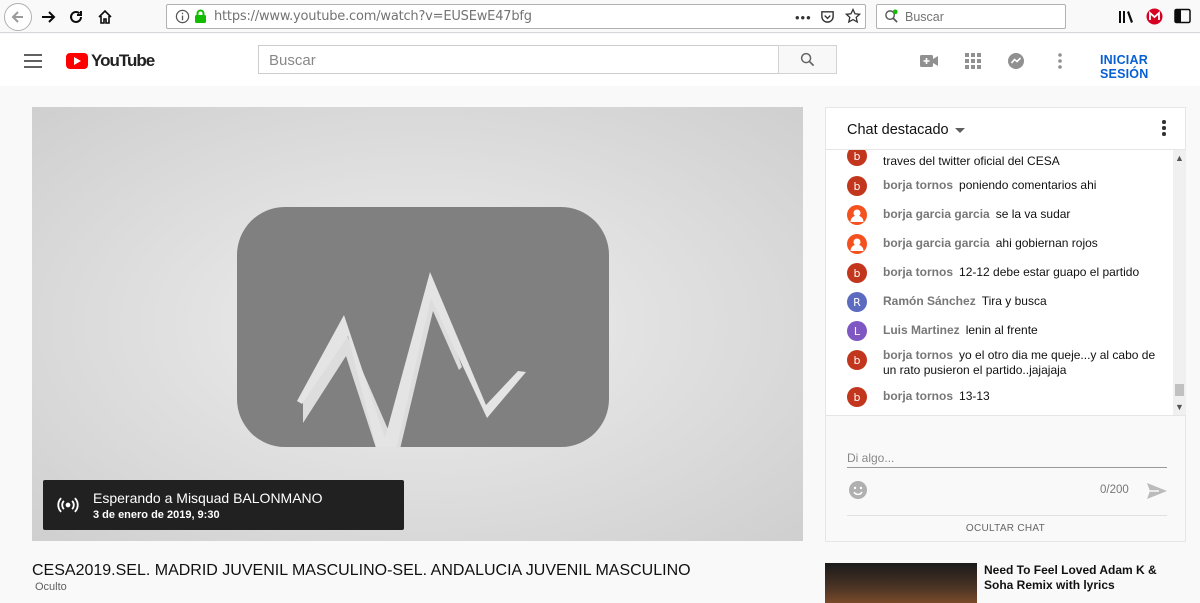 This screenshot has width=1200, height=603. I want to click on dropdown-caret-icon, so click(960, 130).